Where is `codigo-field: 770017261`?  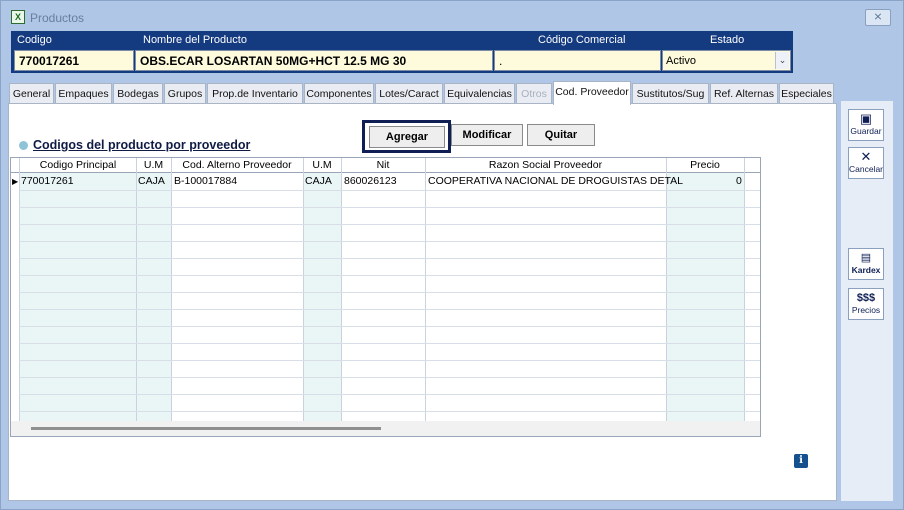
codigo-field: 770017261 is located at coordinates (74, 60).